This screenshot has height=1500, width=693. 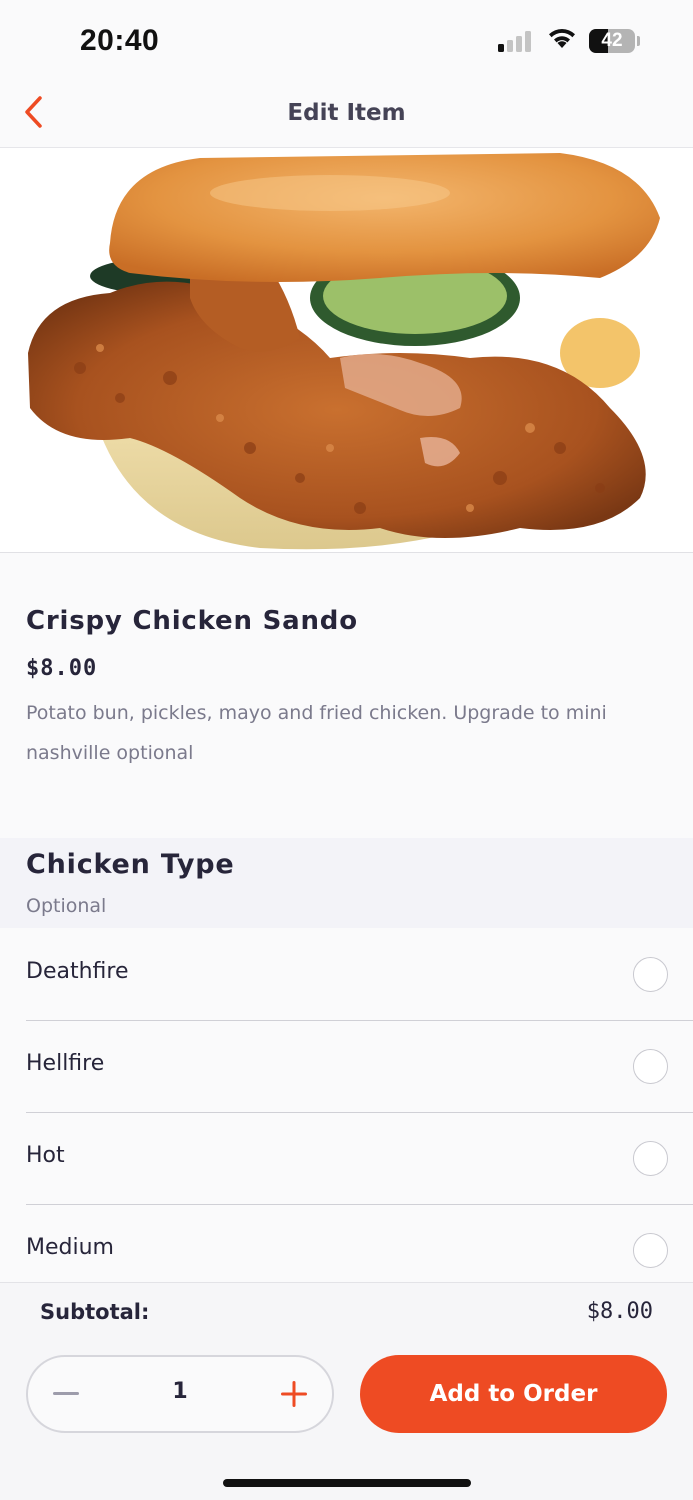 I want to click on modifier-section-header: Chicken Type Optional, so click(x=346, y=883).